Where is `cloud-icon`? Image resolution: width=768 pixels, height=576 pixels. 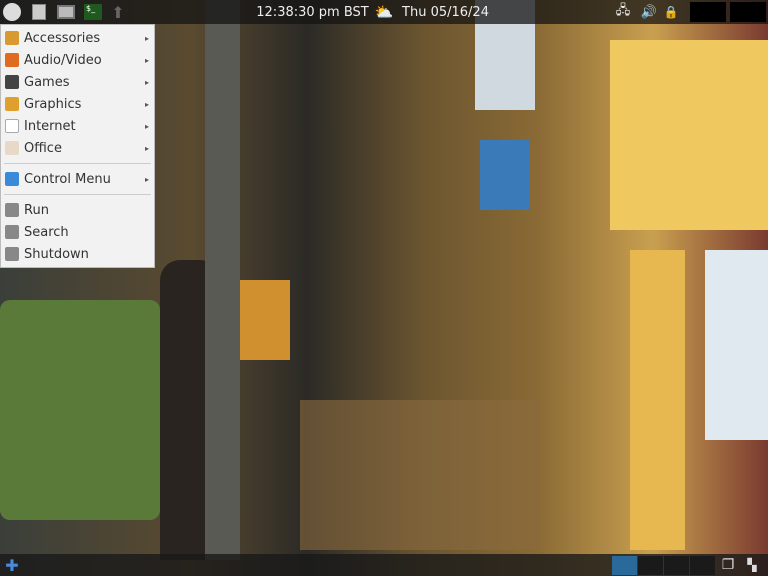
cloud-icon is located at coordinates (12, 126).